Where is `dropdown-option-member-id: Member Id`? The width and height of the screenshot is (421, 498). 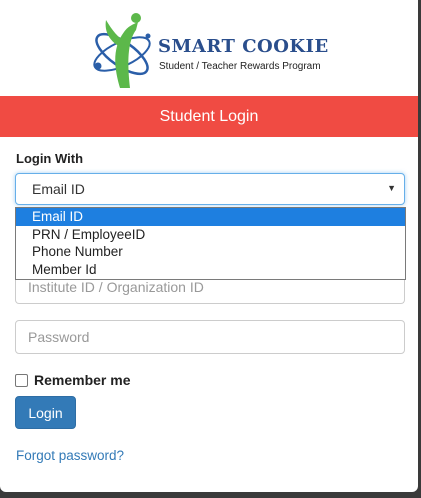 dropdown-option-member-id: Member Id is located at coordinates (210, 270).